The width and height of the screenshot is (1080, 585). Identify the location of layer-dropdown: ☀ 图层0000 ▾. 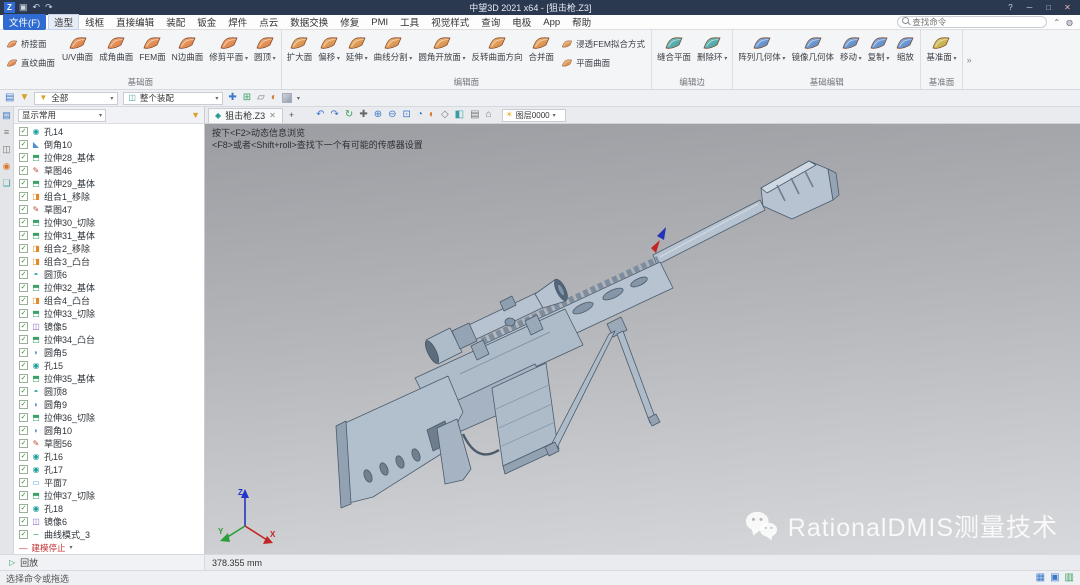
(533, 115).